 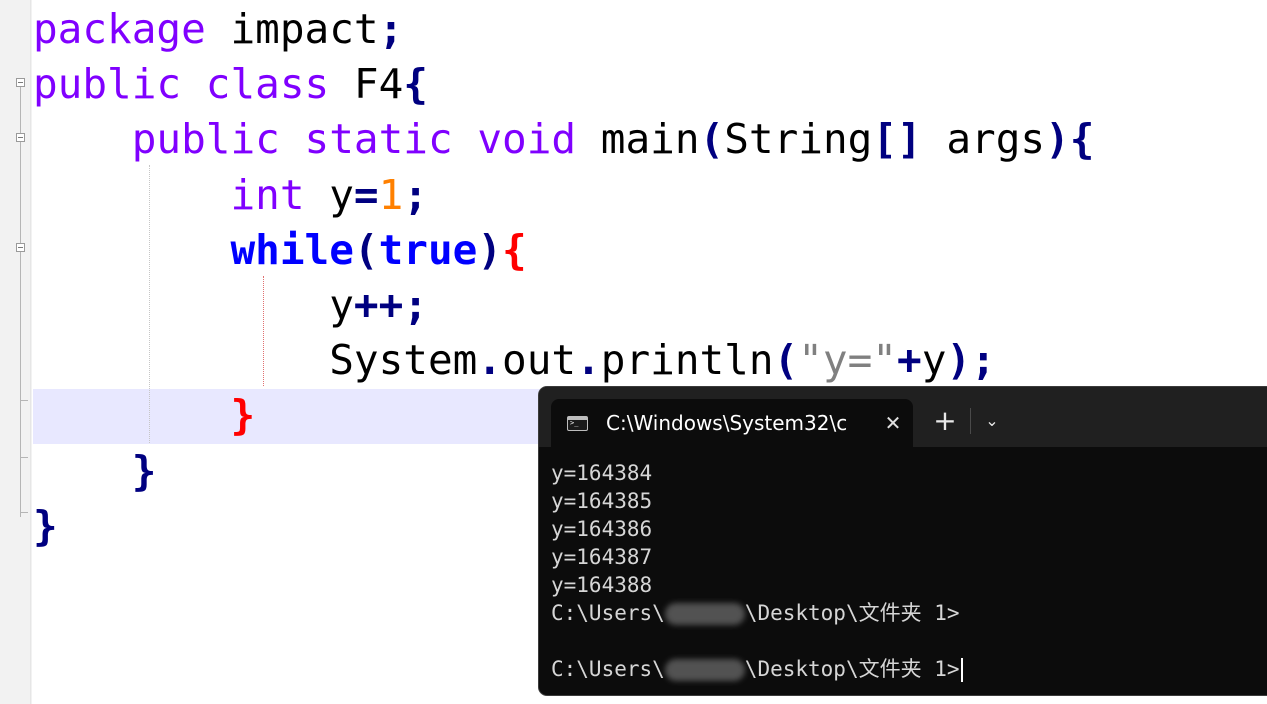 What do you see at coordinates (16, 352) in the screenshot?
I see `editor-gutter` at bounding box center [16, 352].